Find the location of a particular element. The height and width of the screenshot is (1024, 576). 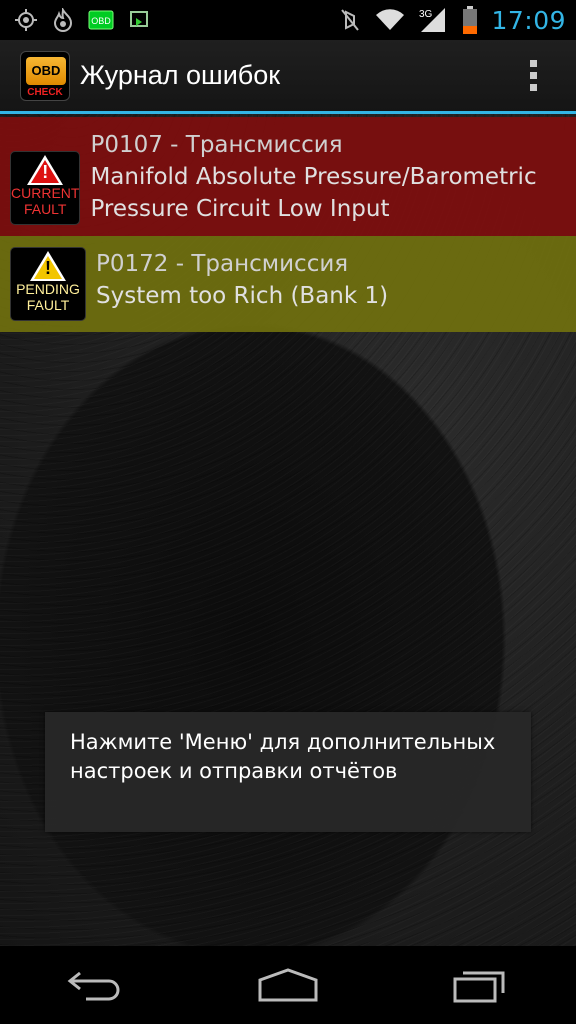

status-notifications: OBD is located at coordinates (82, 20).